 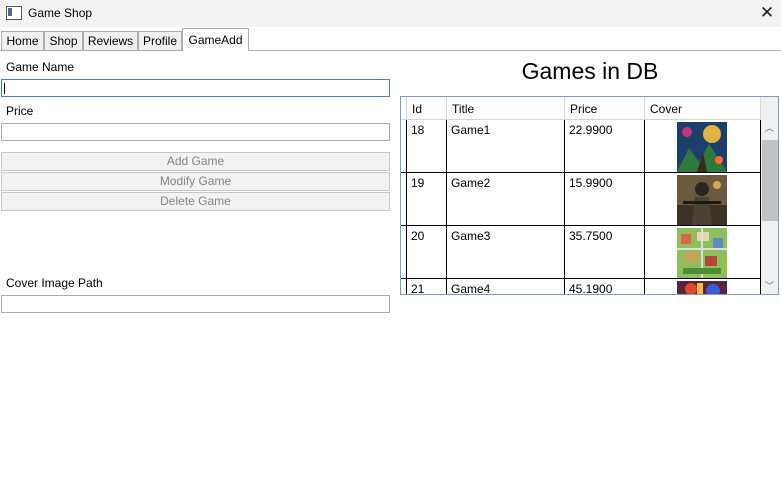 I want to click on cover-image-game3, so click(x=702, y=253).